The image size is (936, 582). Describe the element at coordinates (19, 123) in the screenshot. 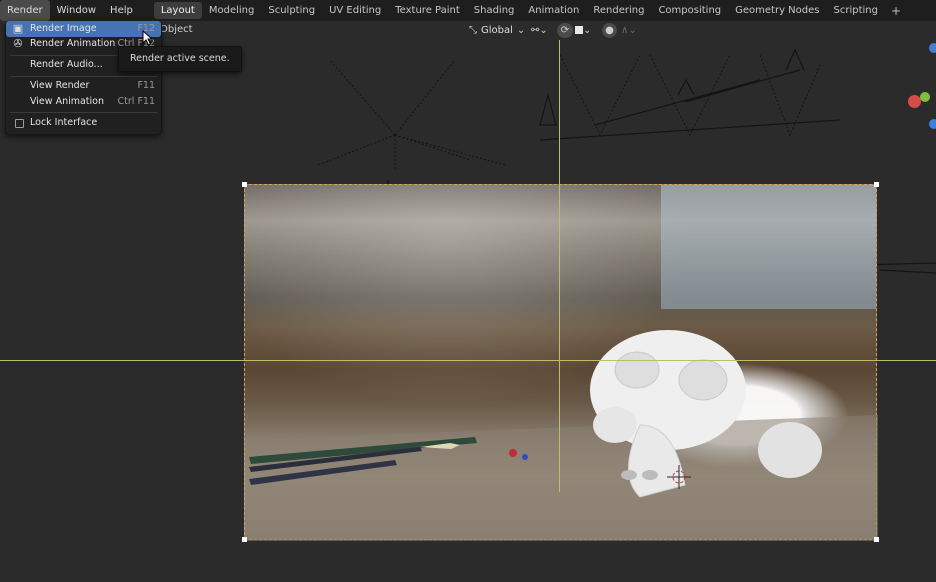

I see `checkbox-icon` at that location.